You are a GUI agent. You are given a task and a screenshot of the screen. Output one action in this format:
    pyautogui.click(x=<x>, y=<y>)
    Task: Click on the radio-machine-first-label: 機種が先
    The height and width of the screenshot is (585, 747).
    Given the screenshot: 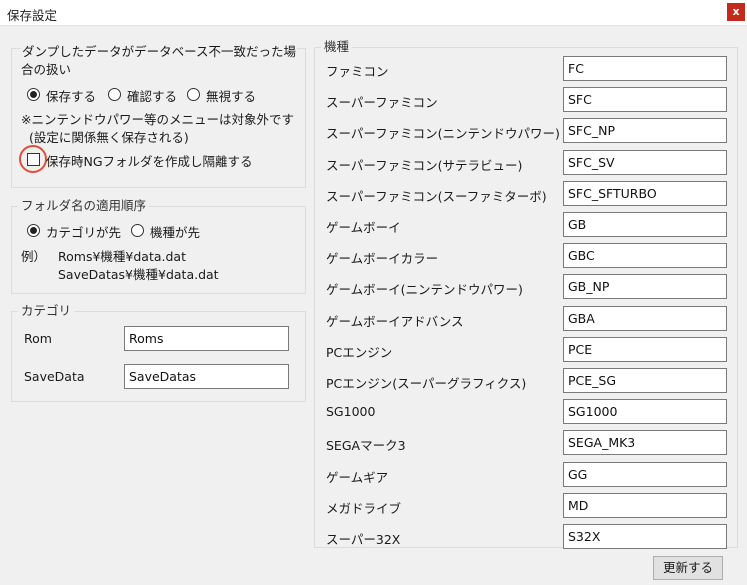 What is the action you would take?
    pyautogui.click(x=175, y=231)
    